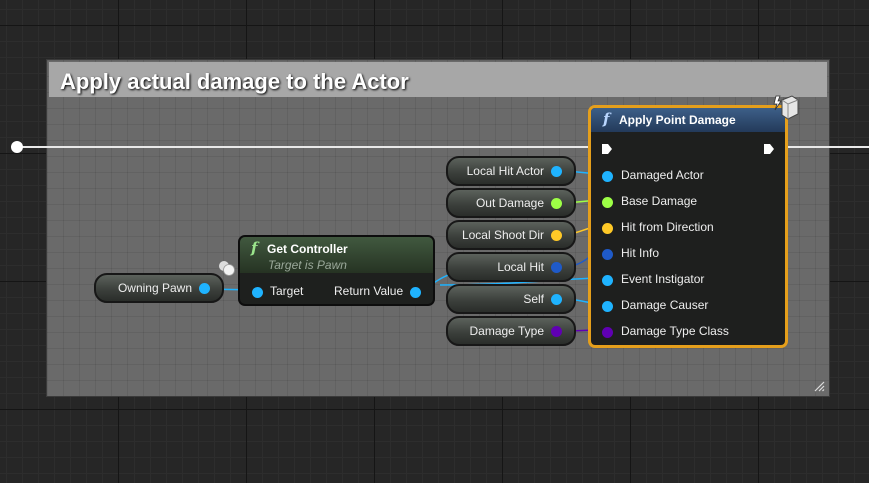 This screenshot has width=869, height=483. I want to click on owning-pawn-label: Owning Pawn, so click(154, 288).